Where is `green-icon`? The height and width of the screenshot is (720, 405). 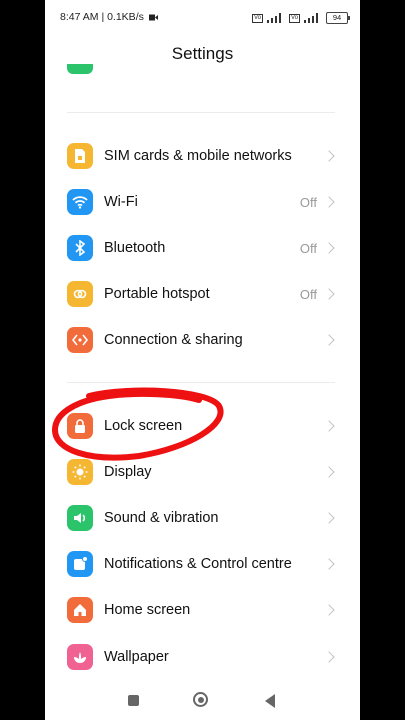
green-icon is located at coordinates (80, 69).